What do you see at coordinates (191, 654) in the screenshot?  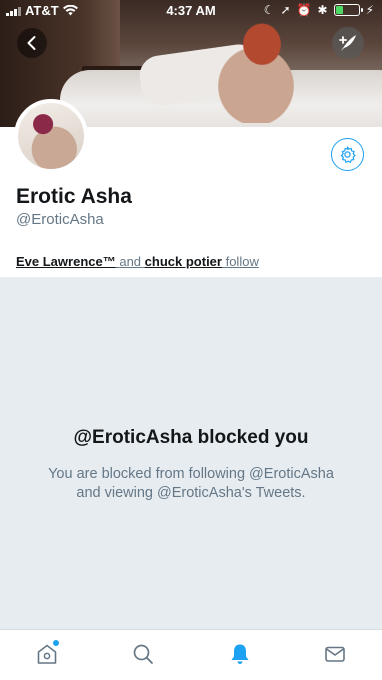 I see `tab-bar` at bounding box center [191, 654].